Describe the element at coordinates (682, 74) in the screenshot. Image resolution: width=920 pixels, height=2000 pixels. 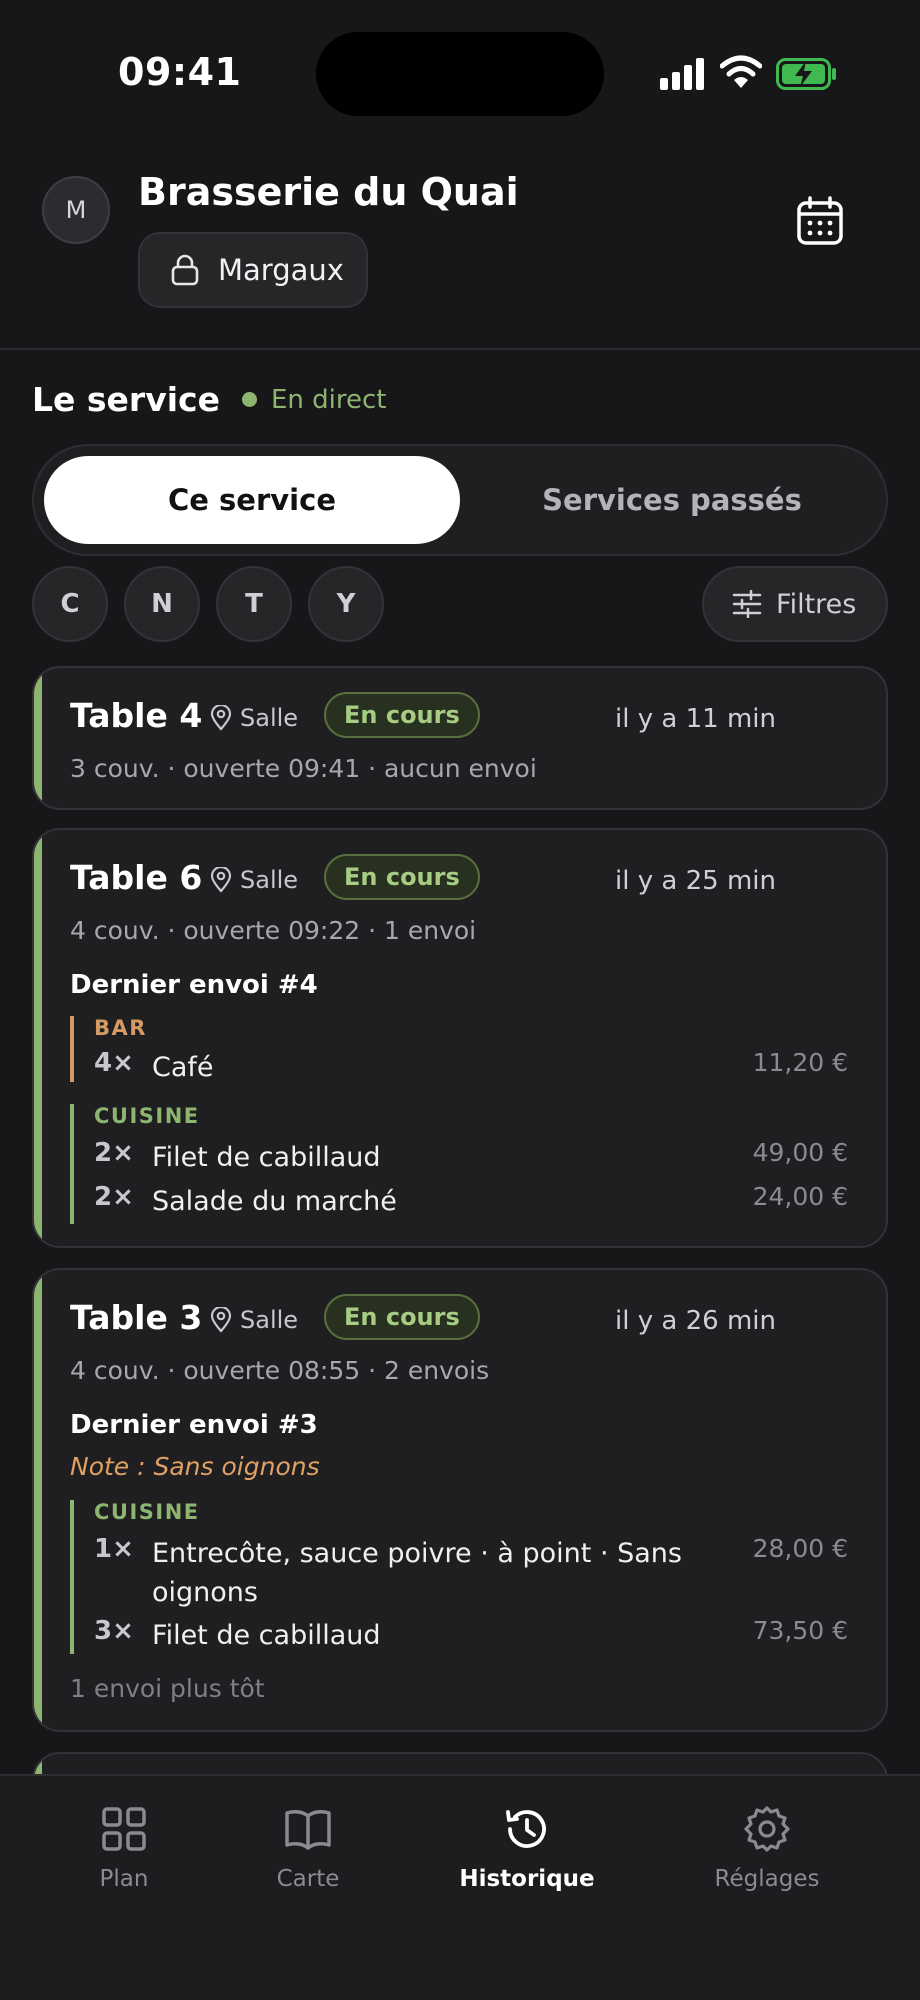
I see `cellular-signal-icon` at that location.